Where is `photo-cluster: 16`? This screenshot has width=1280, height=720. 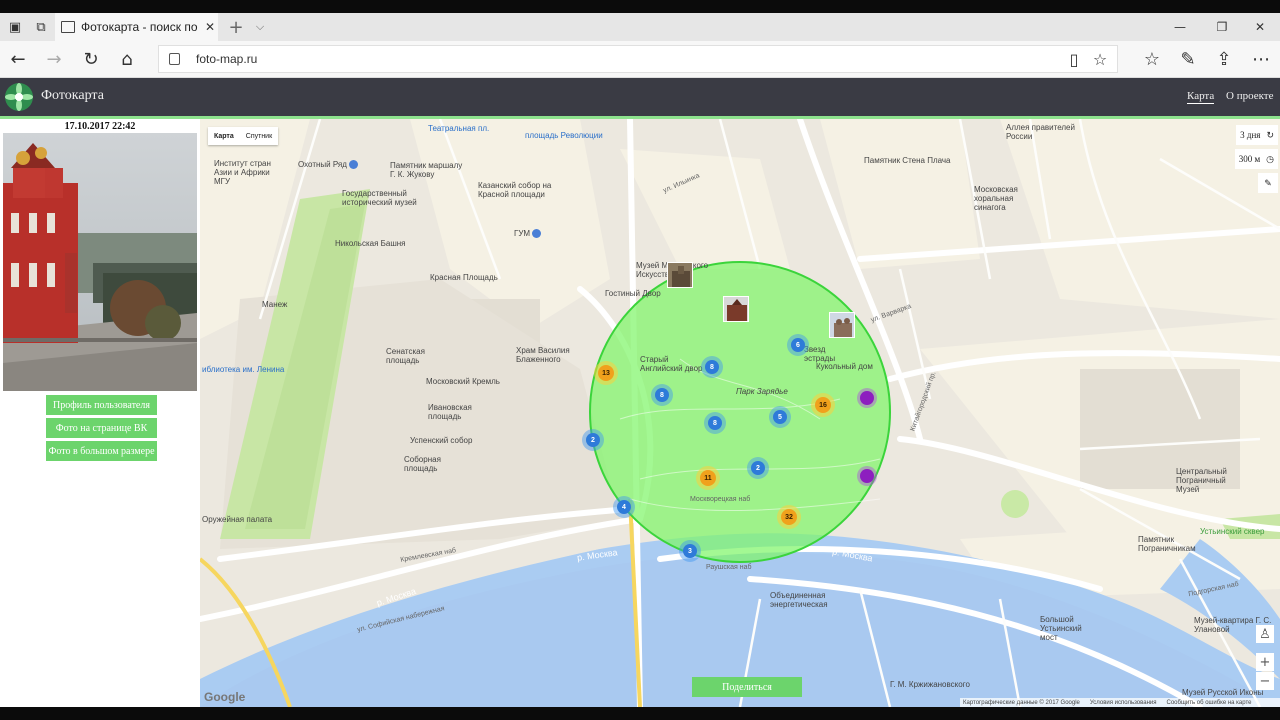 photo-cluster: 16 is located at coordinates (823, 405).